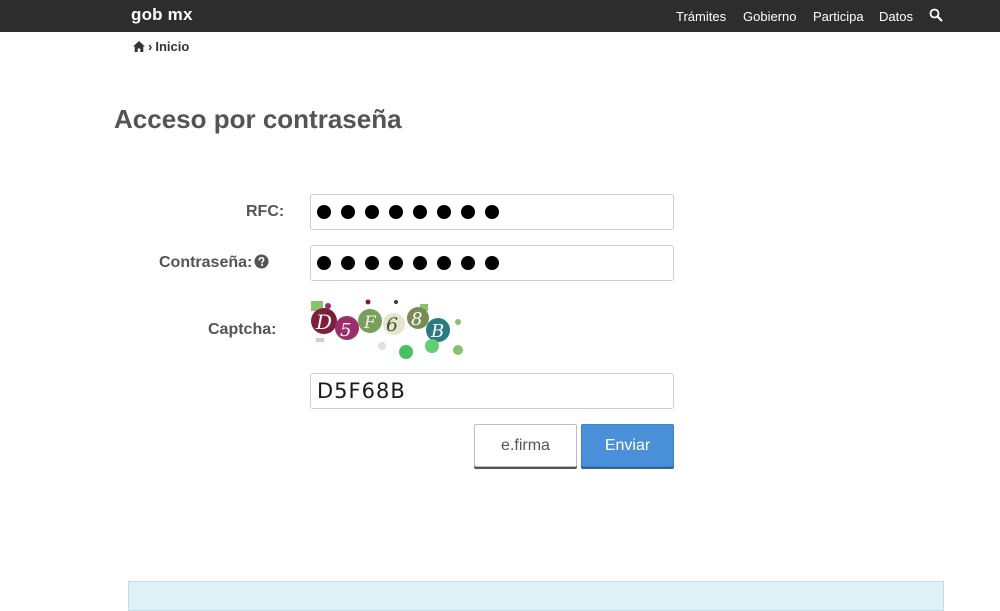 This screenshot has width=1000, height=611. What do you see at coordinates (437, 331) in the screenshot?
I see `svg-text: B` at bounding box center [437, 331].